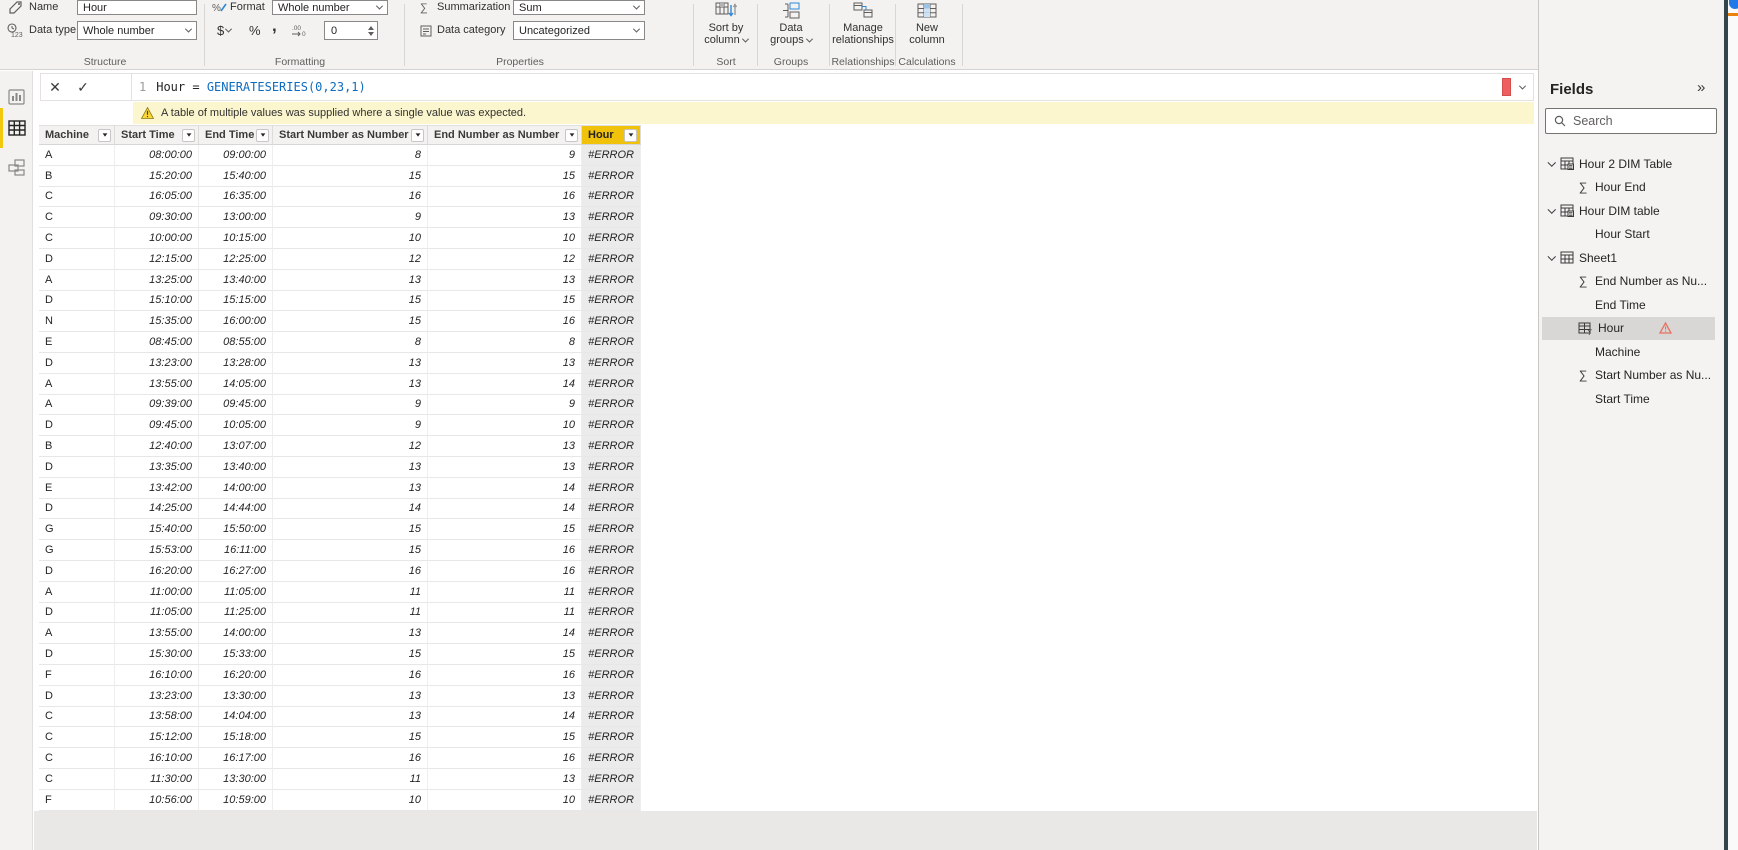  Describe the element at coordinates (105, 62) in the screenshot. I see `structure-group-label: Structure` at that location.